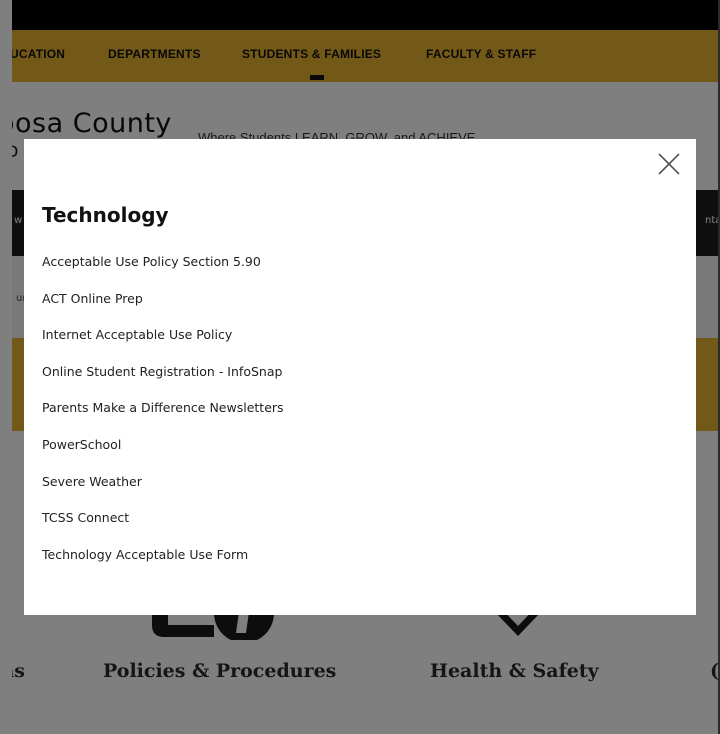 The image size is (720, 734). Describe the element at coordinates (162, 372) in the screenshot. I see `link-online-student-registration: Online Student Registration - InfoSnap` at that location.